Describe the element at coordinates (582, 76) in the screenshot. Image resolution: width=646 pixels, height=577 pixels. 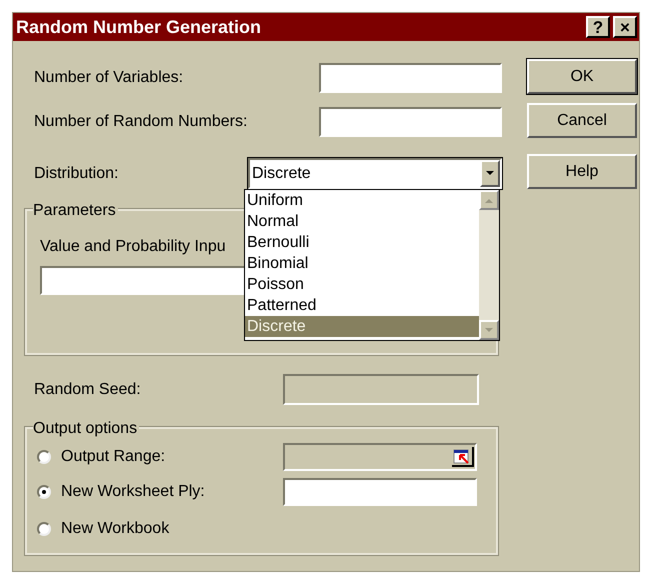
I see `dialog-button: OK` at that location.